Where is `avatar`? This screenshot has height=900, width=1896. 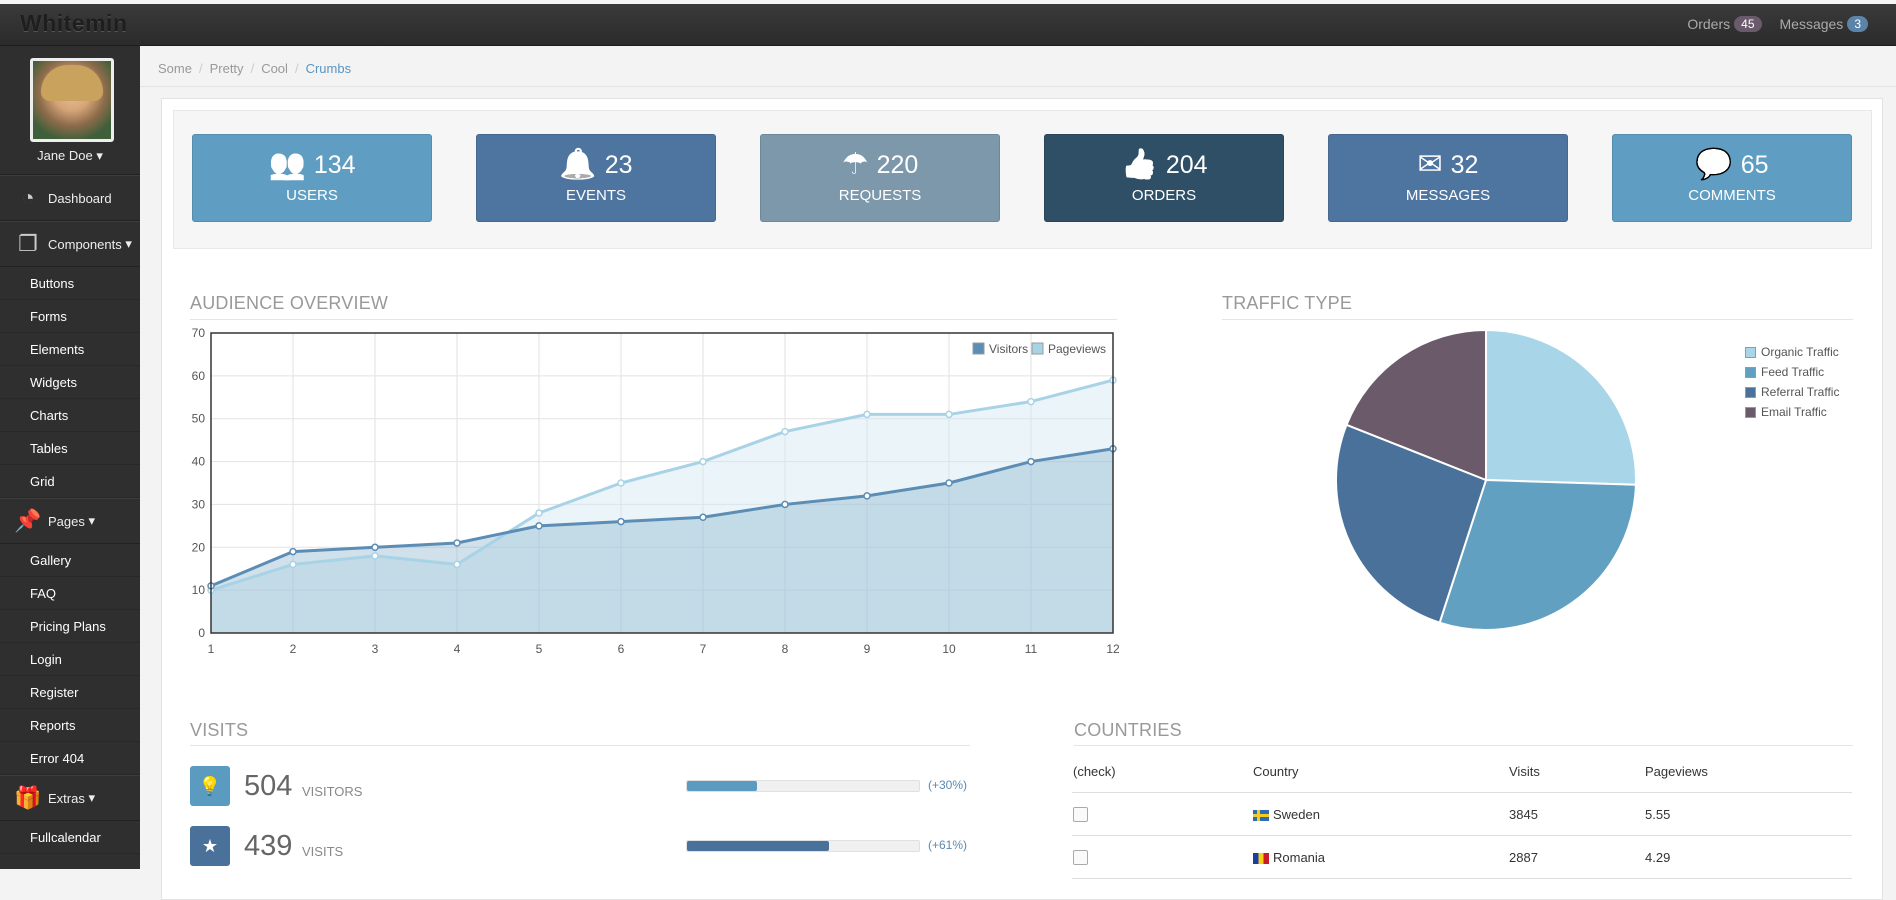
avatar is located at coordinates (72, 100).